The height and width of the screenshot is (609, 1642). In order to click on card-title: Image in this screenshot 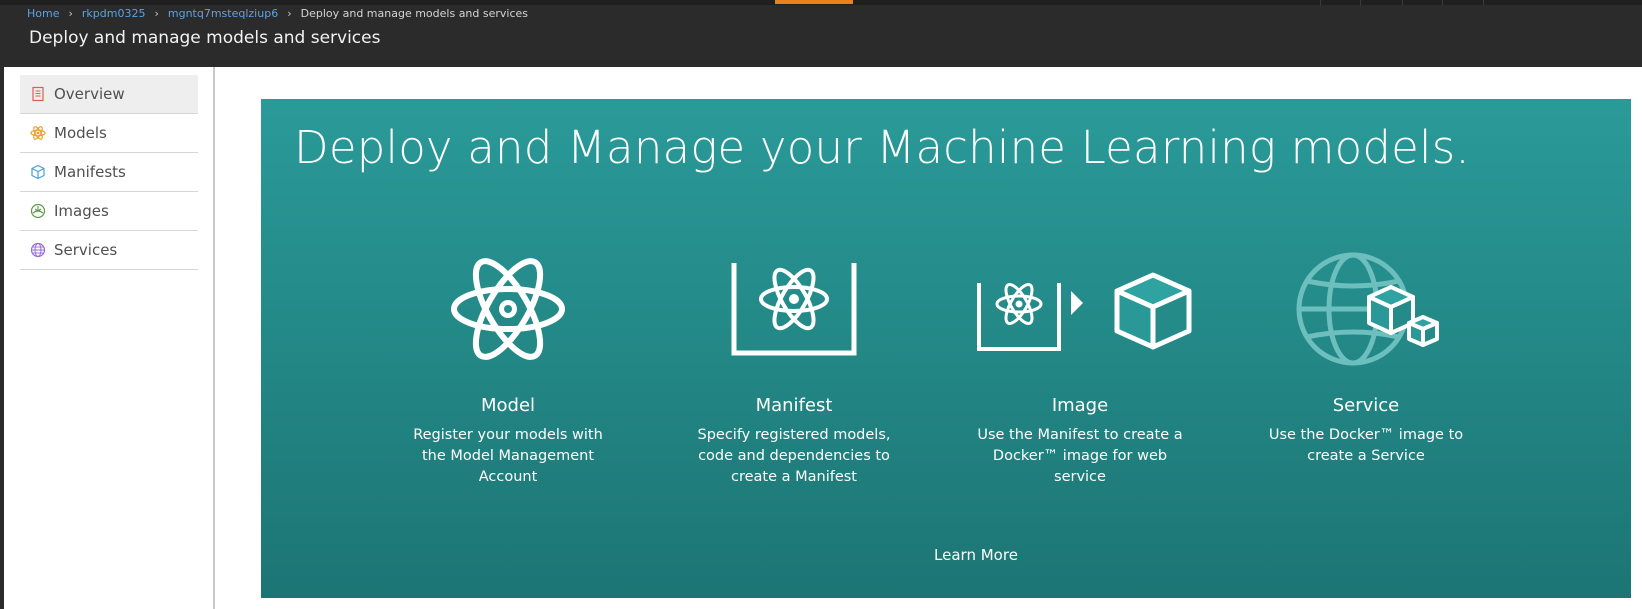, I will do `click(1080, 405)`.